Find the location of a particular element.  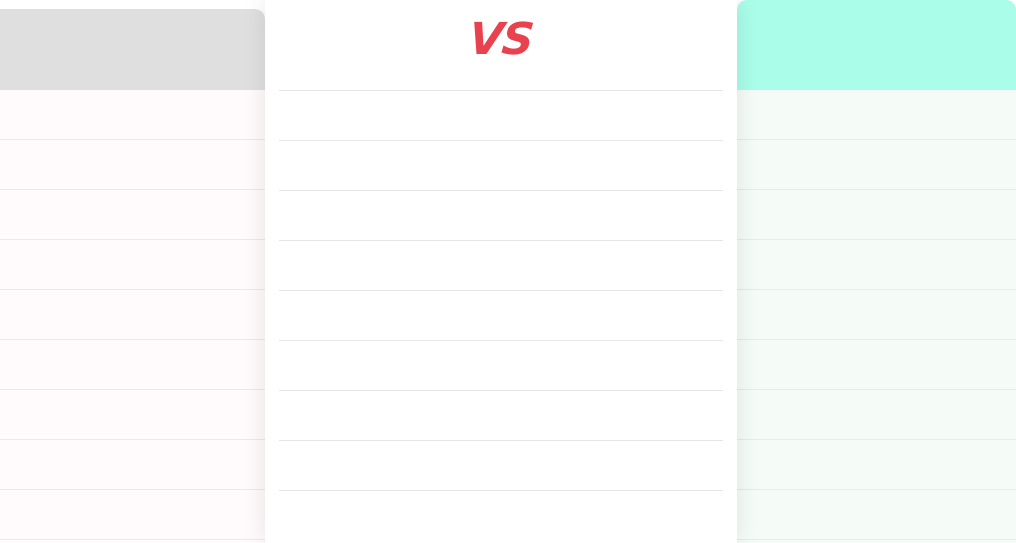

right-column-header is located at coordinates (876, 45).